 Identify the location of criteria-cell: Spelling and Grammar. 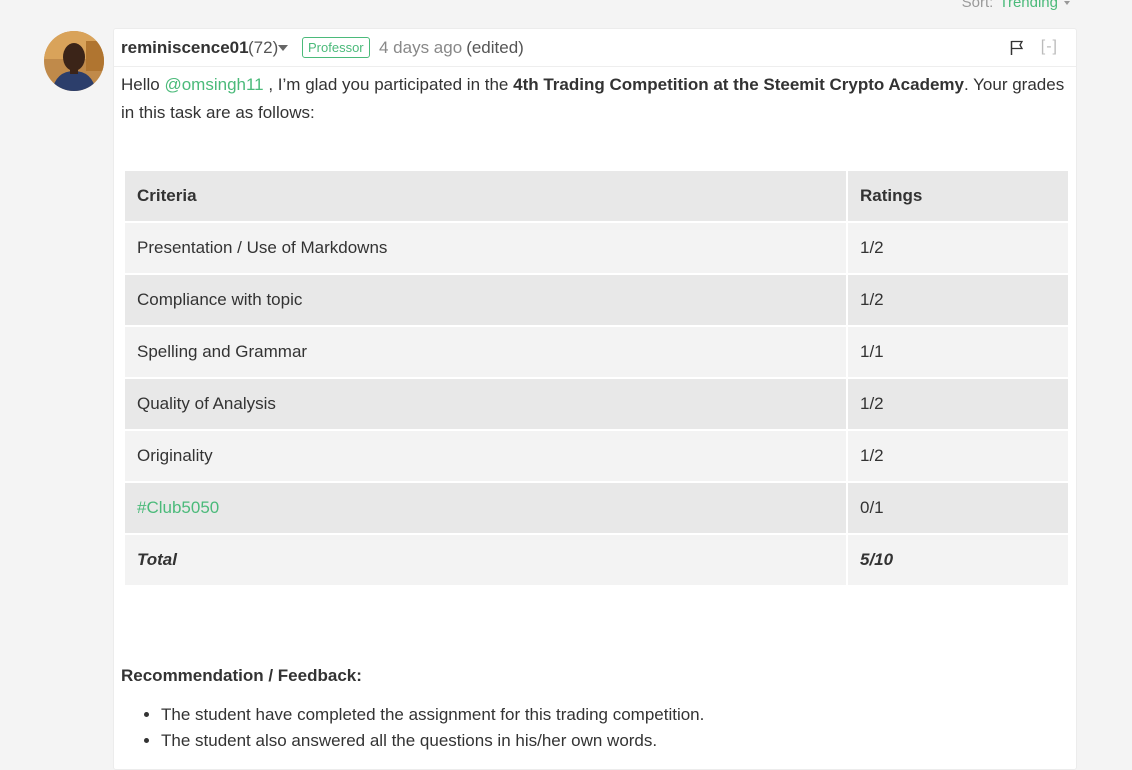
(485, 352).